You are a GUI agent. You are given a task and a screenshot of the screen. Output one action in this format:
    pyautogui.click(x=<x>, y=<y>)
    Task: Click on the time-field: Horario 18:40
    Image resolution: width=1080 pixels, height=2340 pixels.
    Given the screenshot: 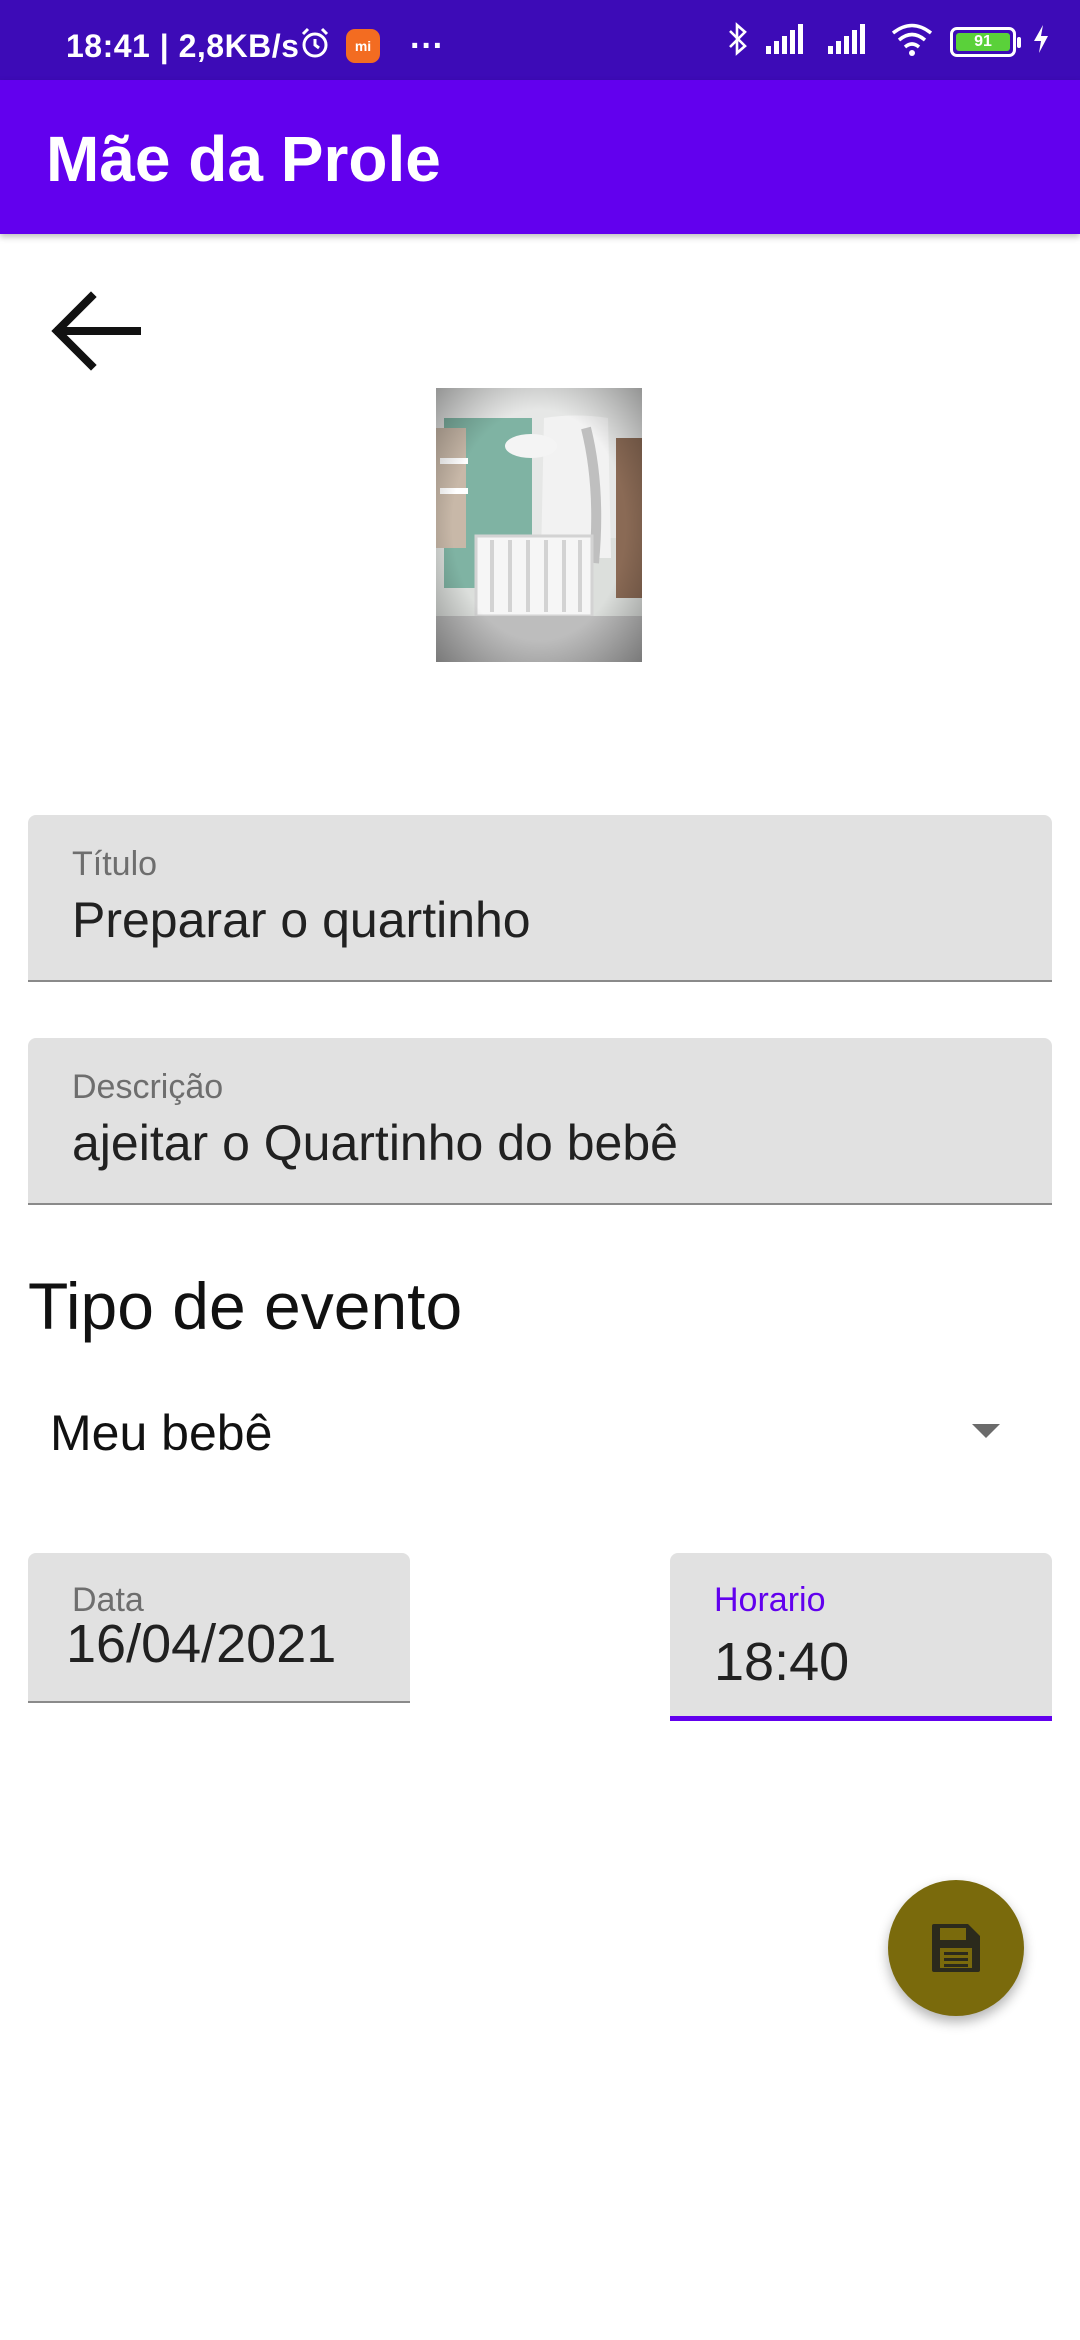 What is the action you would take?
    pyautogui.click(x=861, y=1637)
    